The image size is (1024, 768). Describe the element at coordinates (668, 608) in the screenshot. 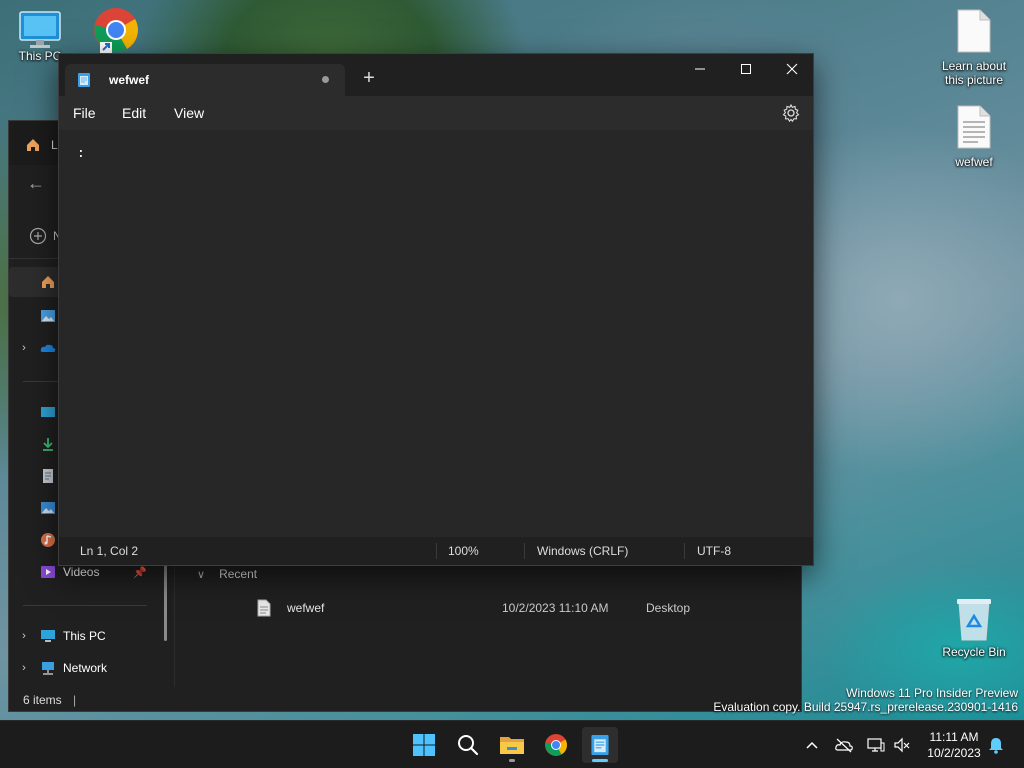

I see `recent-file-location: Desktop` at that location.